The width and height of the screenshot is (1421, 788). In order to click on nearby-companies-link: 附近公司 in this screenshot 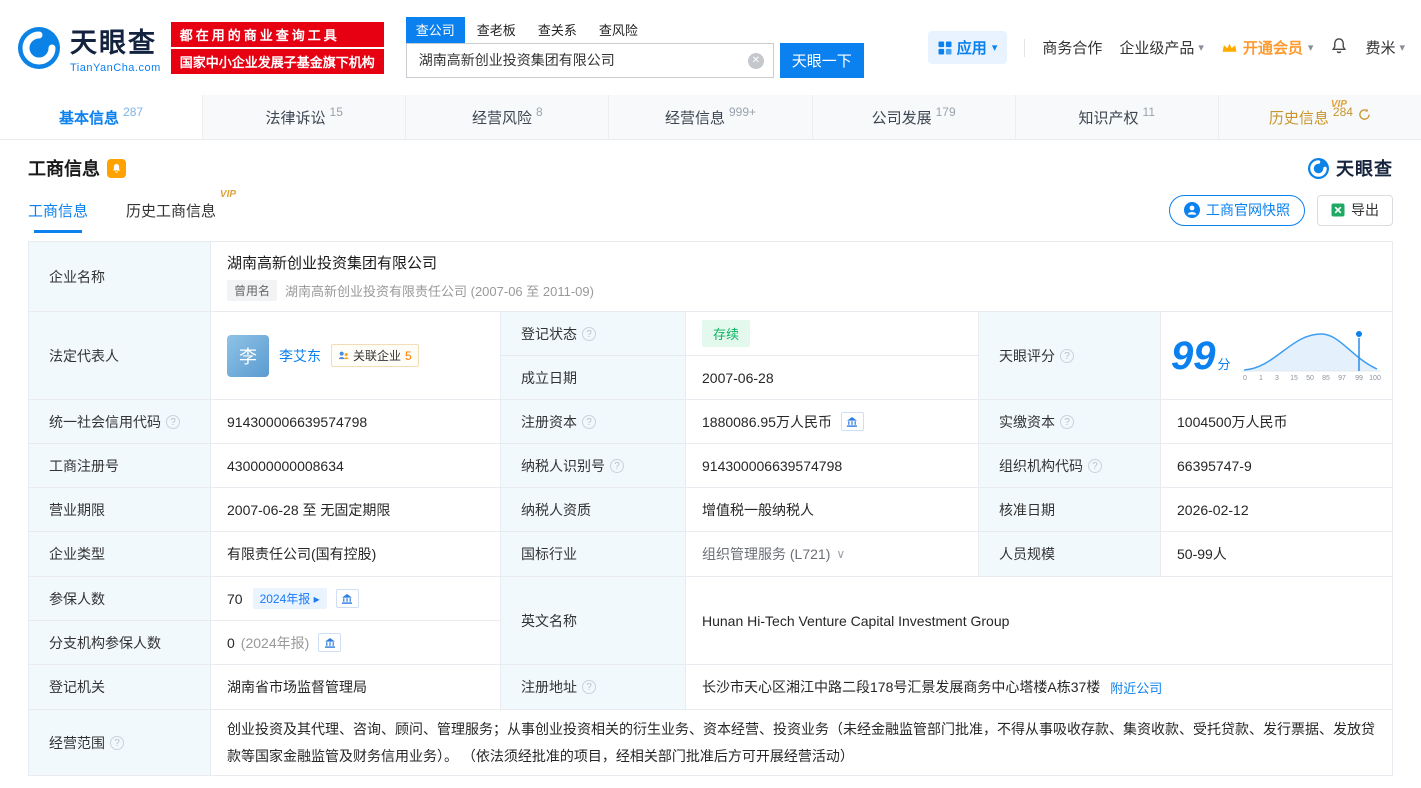, I will do `click(1136, 687)`.